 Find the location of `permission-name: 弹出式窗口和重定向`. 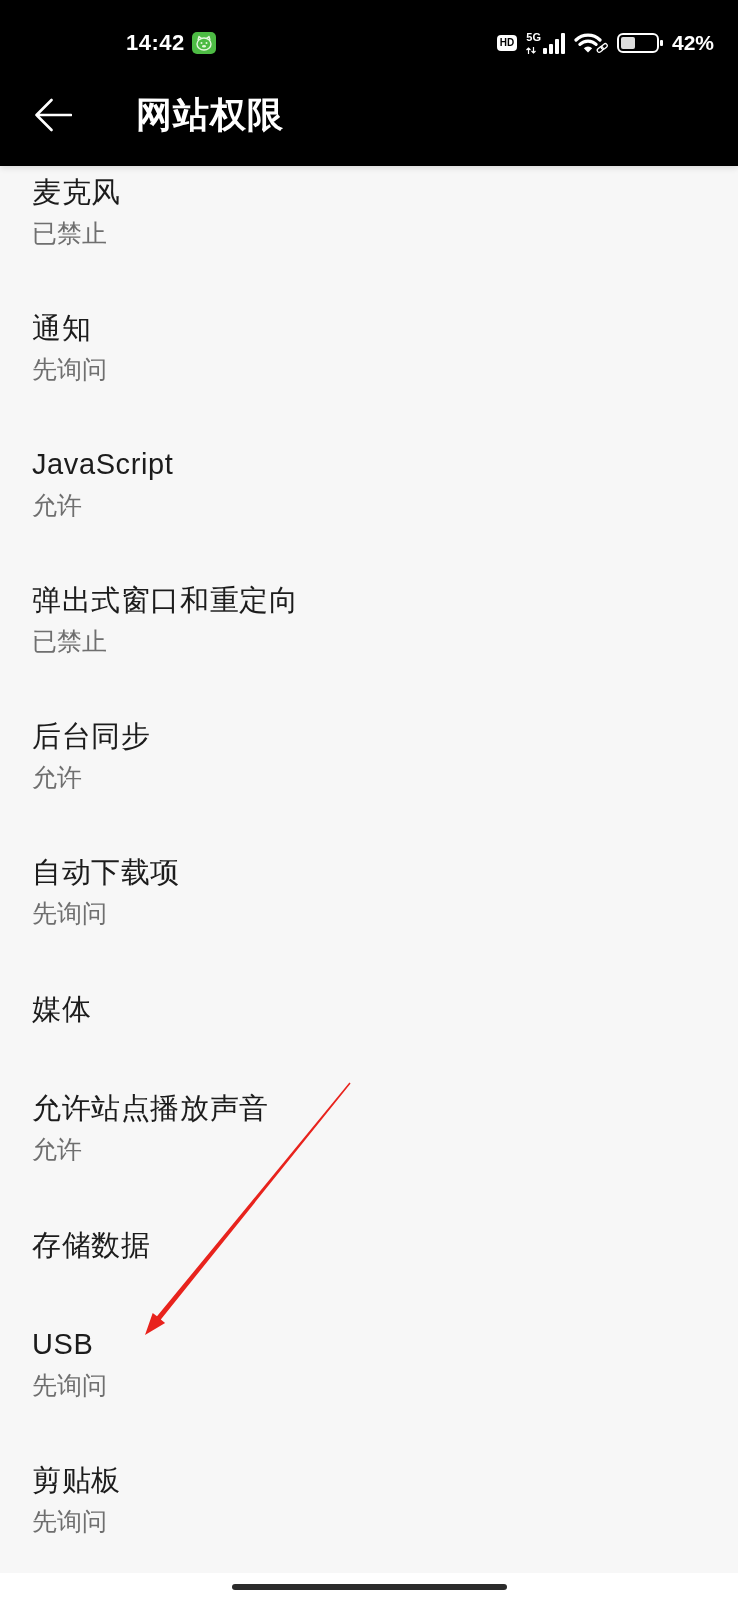

permission-name: 弹出式窗口和重定向 is located at coordinates (165, 600).